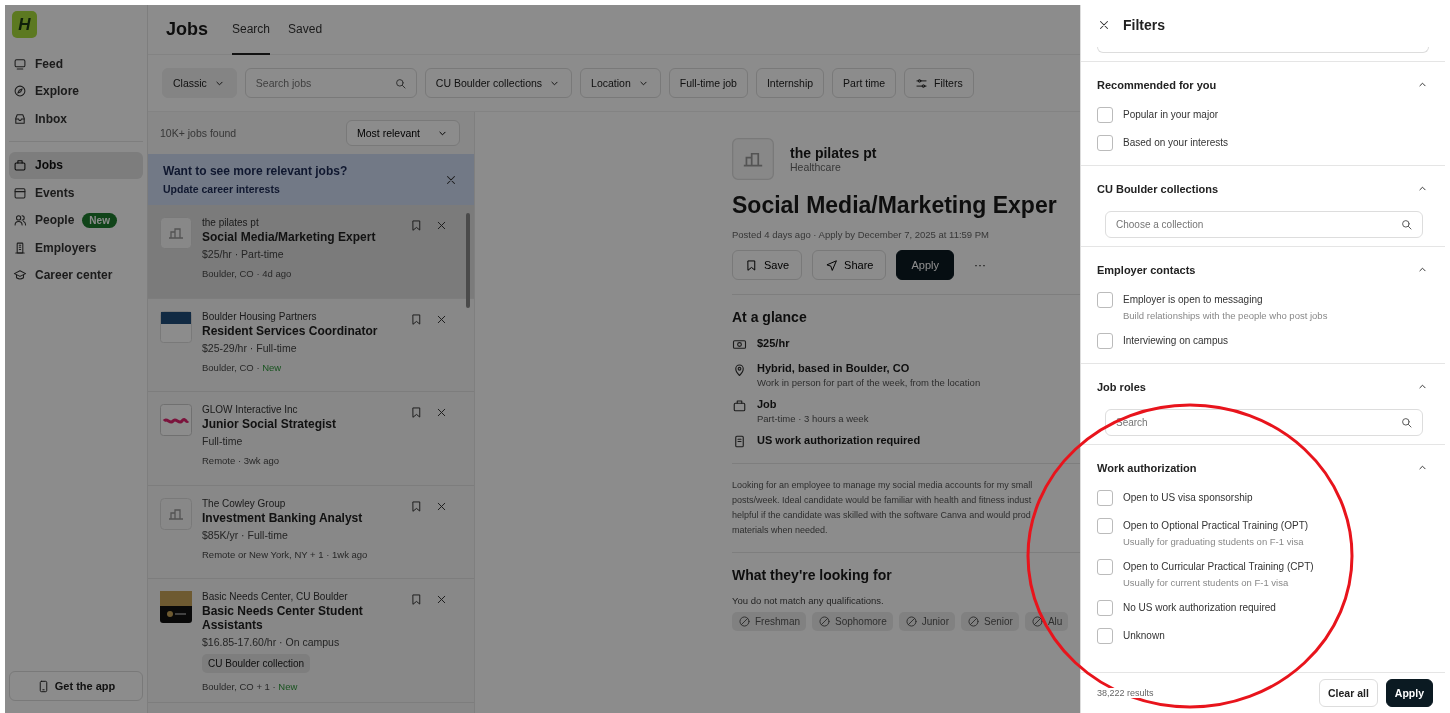 The image size is (1450, 713). What do you see at coordinates (290, 330) in the screenshot?
I see `job-title: Resident Services Coordinator` at bounding box center [290, 330].